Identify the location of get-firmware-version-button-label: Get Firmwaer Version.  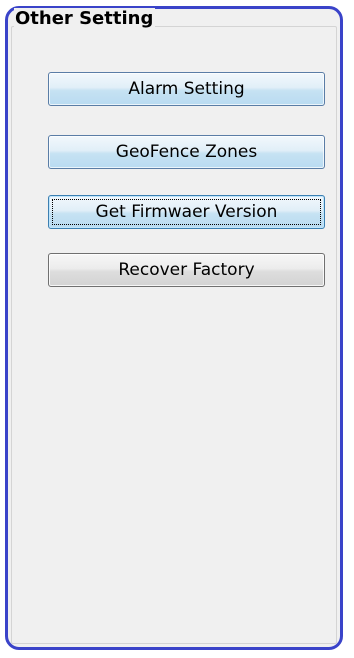
(186, 212).